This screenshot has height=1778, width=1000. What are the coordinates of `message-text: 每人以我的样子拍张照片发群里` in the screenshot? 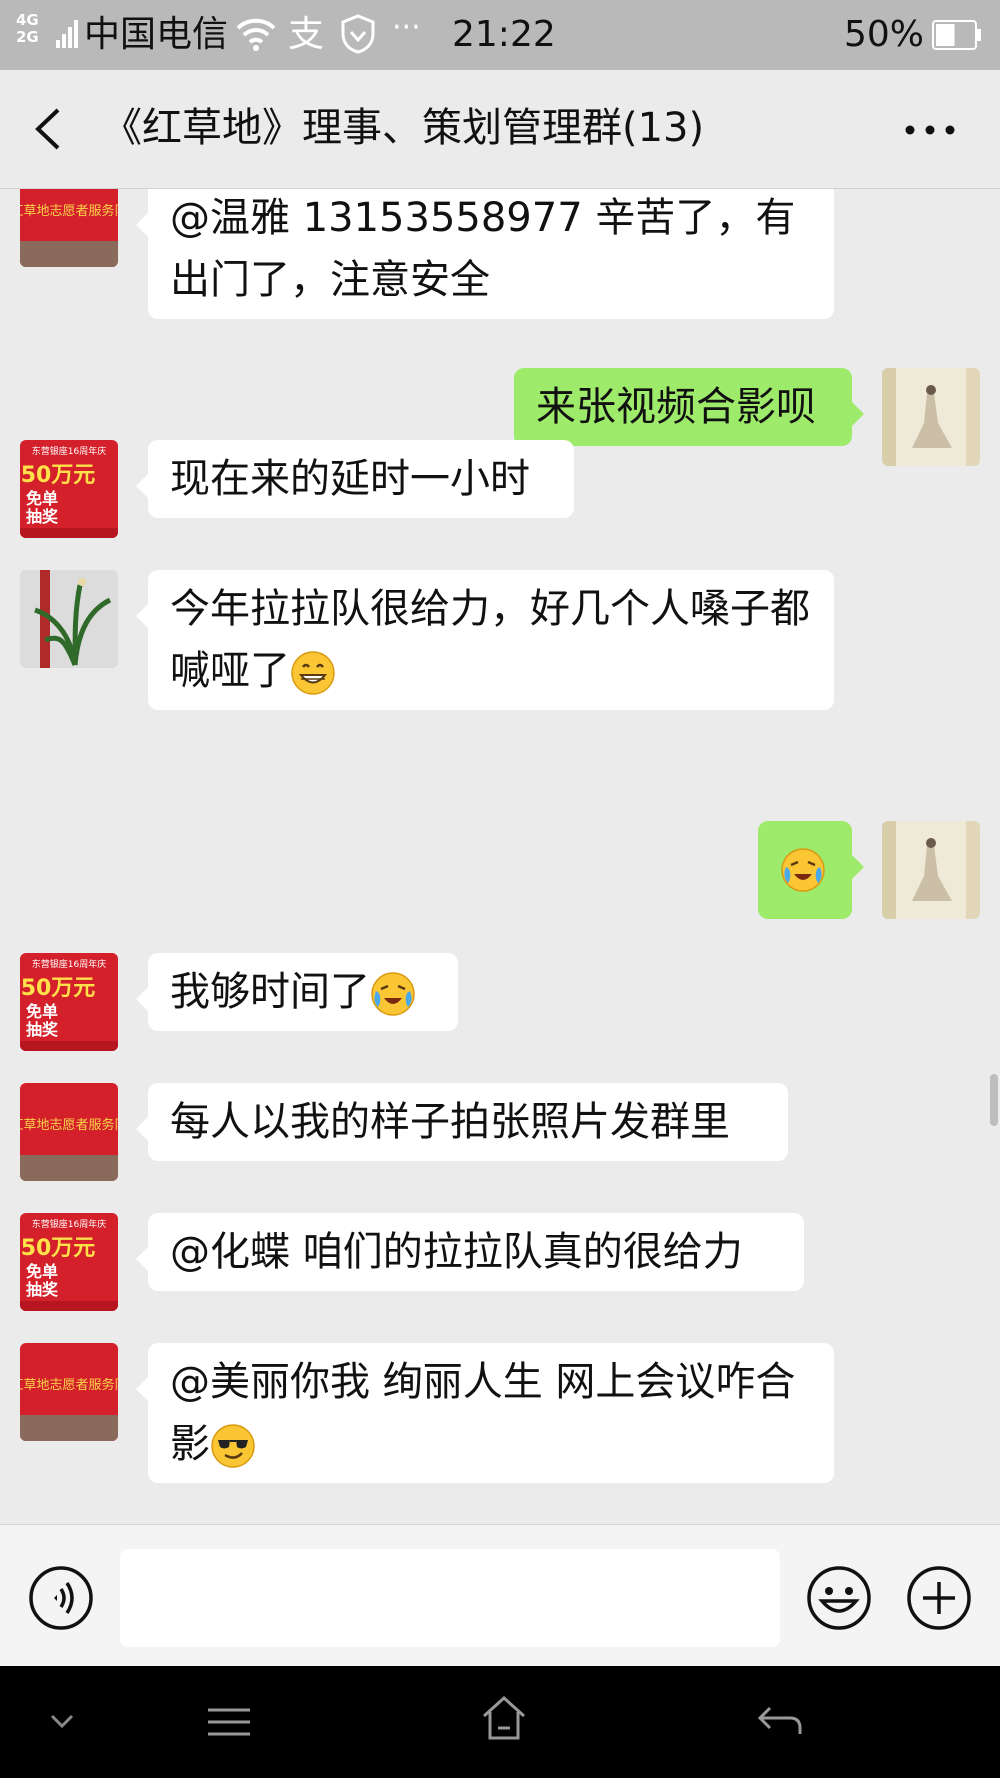 It's located at (450, 1122).